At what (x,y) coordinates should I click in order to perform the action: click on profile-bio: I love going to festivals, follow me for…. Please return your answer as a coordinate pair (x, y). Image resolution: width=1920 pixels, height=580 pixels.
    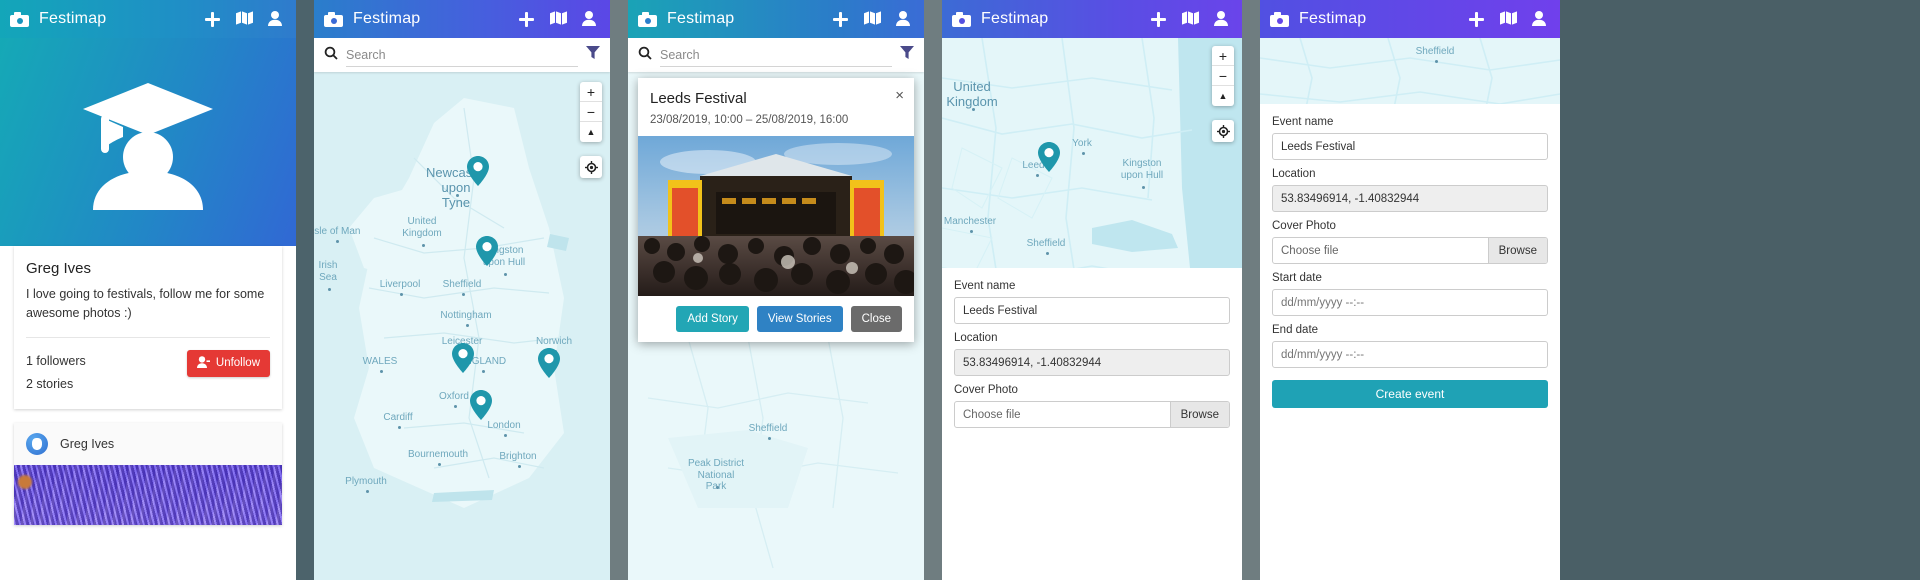
    Looking at the image, I should click on (145, 303).